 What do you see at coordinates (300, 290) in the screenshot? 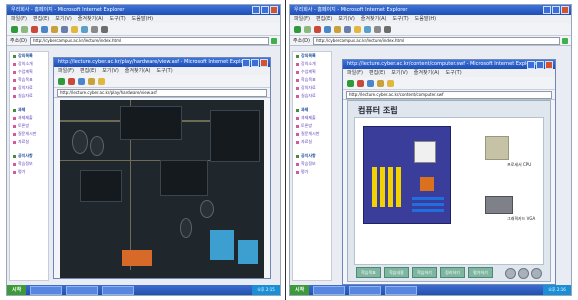
I see `start-button: 시작` at bounding box center [300, 290].